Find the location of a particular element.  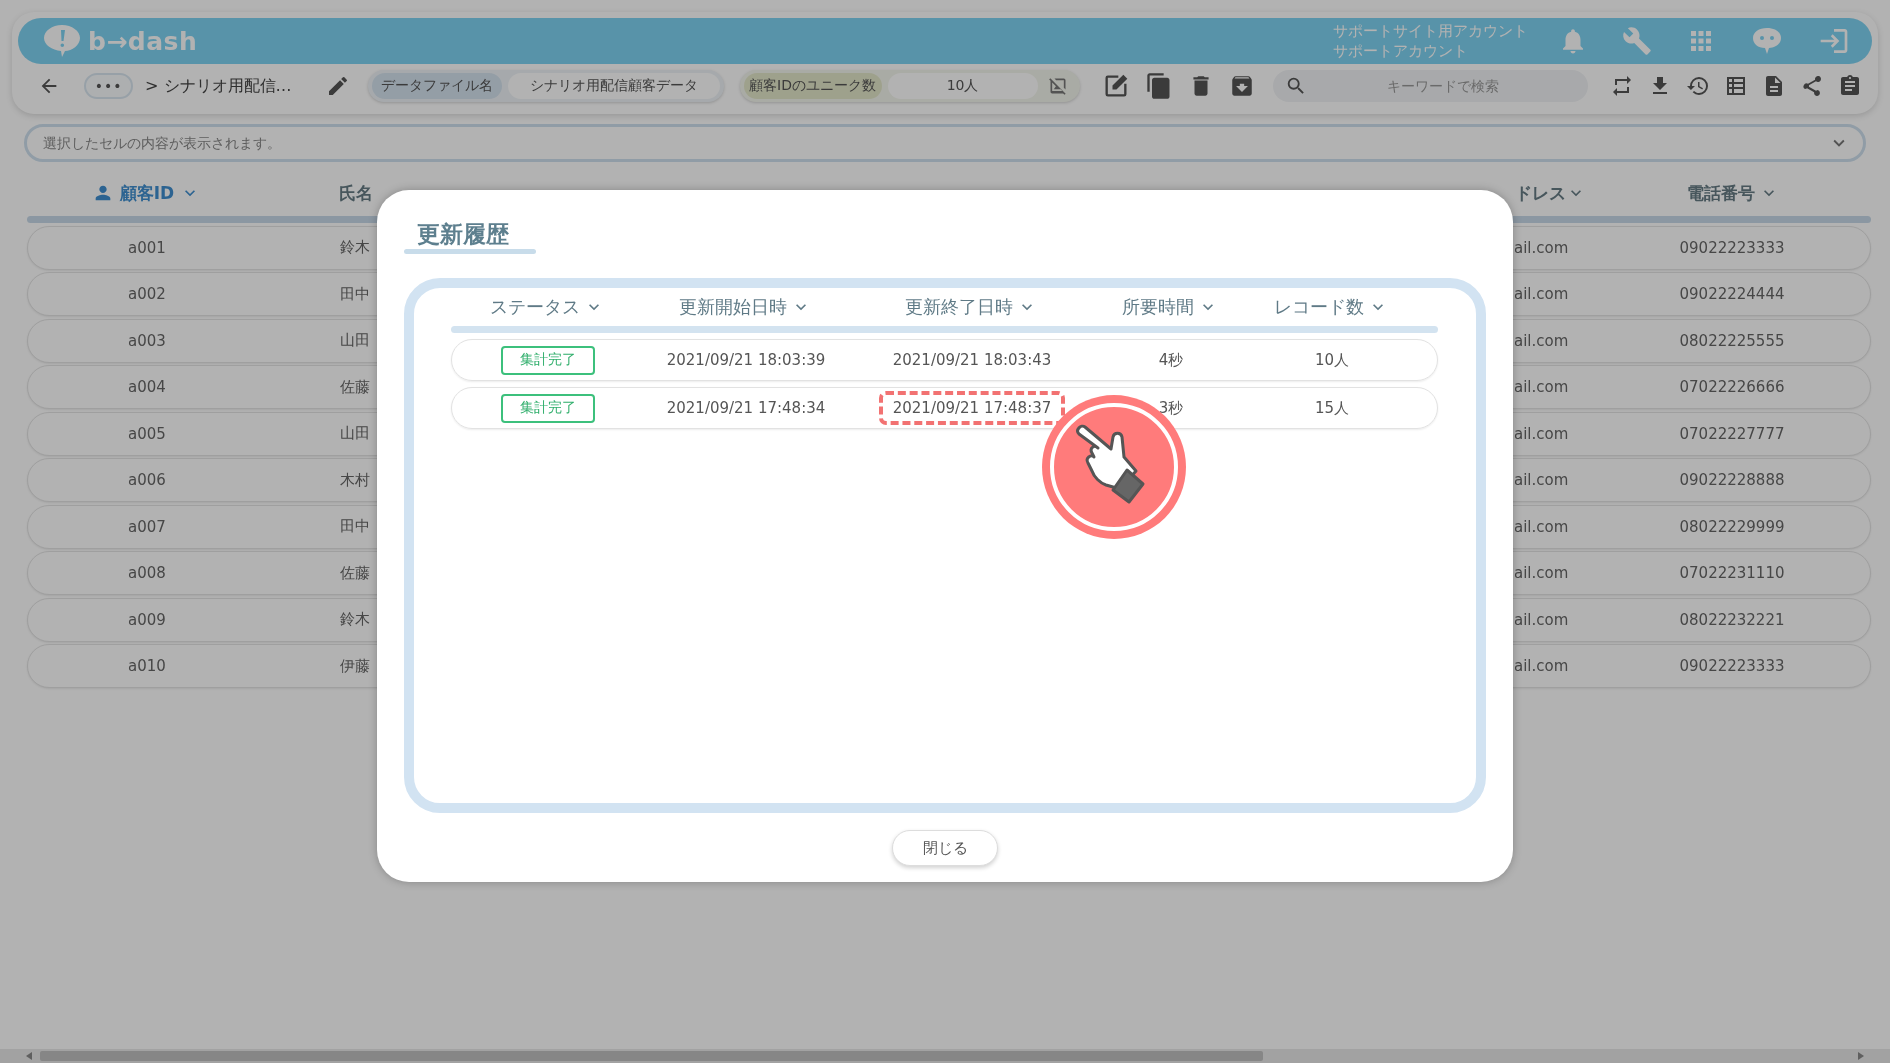

table-cell: 2021/09/21 18:03:39 is located at coordinates (746, 360).